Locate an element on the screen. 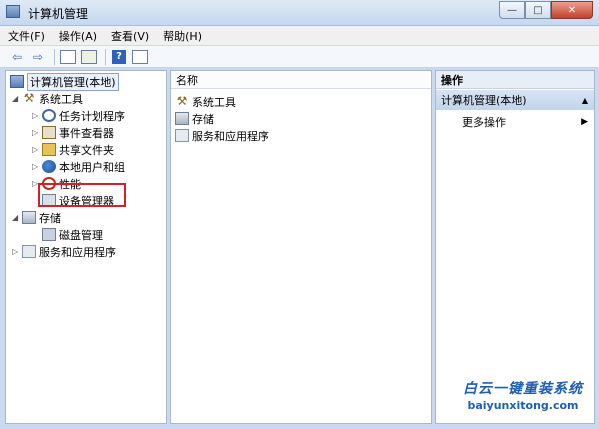  menu-file: 文件(F) is located at coordinates (26, 36).